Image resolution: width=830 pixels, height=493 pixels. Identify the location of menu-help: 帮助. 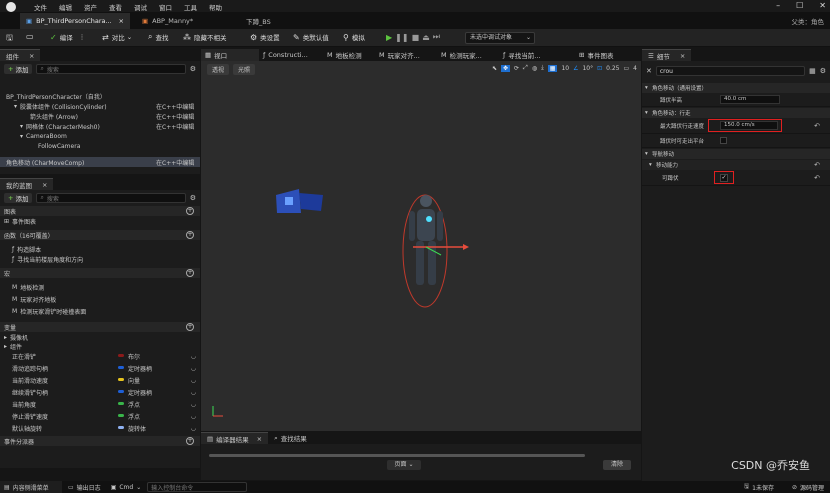
(215, 7).